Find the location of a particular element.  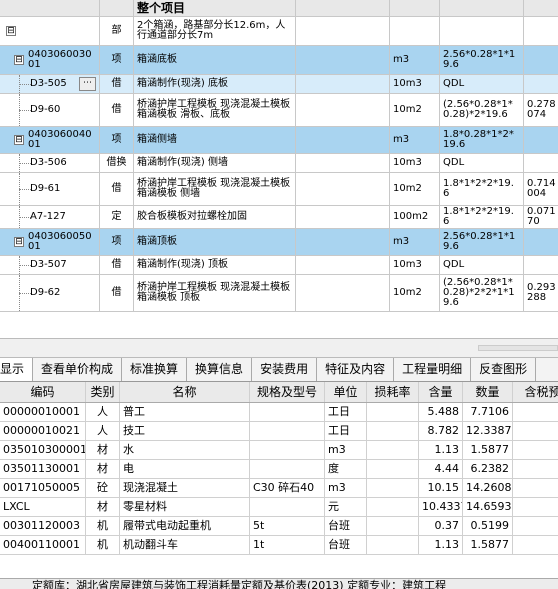

row-name: 箱涵制作(现浇) 侧墙 is located at coordinates (215, 163).